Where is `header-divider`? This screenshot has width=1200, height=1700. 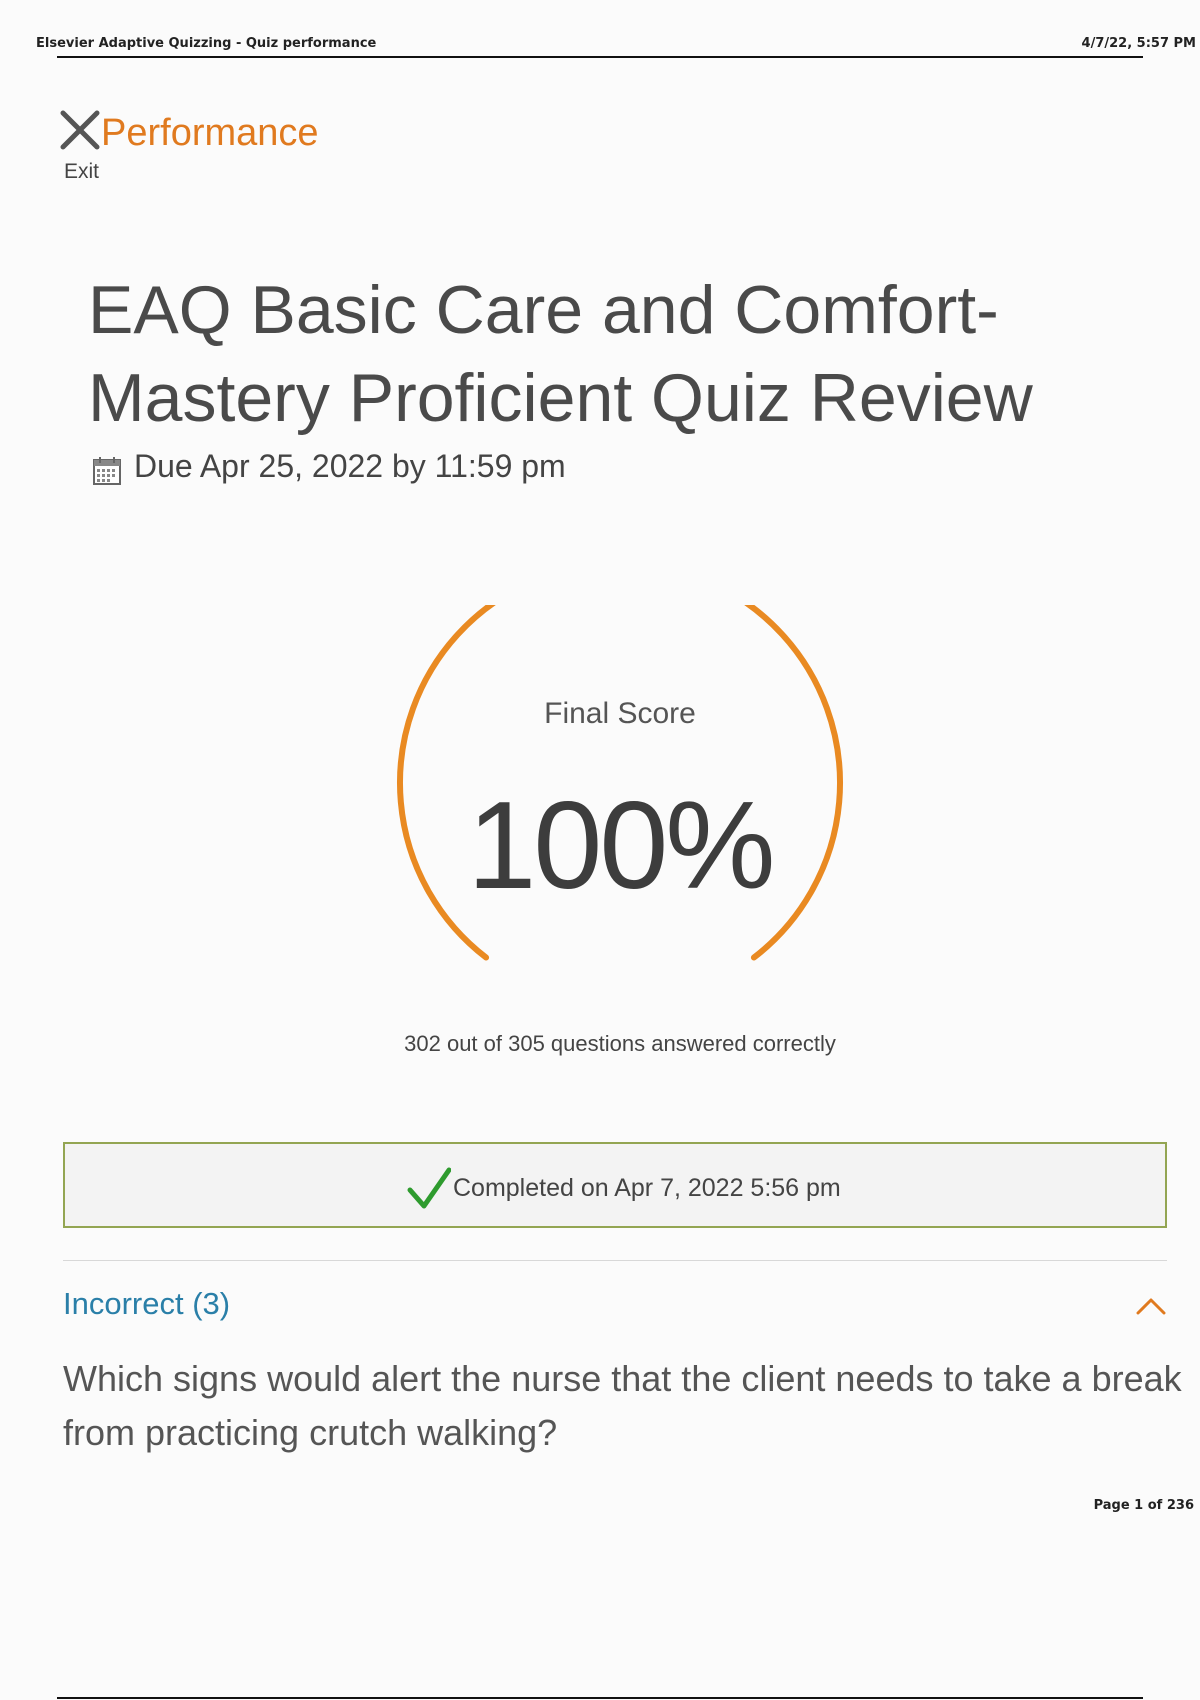
header-divider is located at coordinates (600, 57).